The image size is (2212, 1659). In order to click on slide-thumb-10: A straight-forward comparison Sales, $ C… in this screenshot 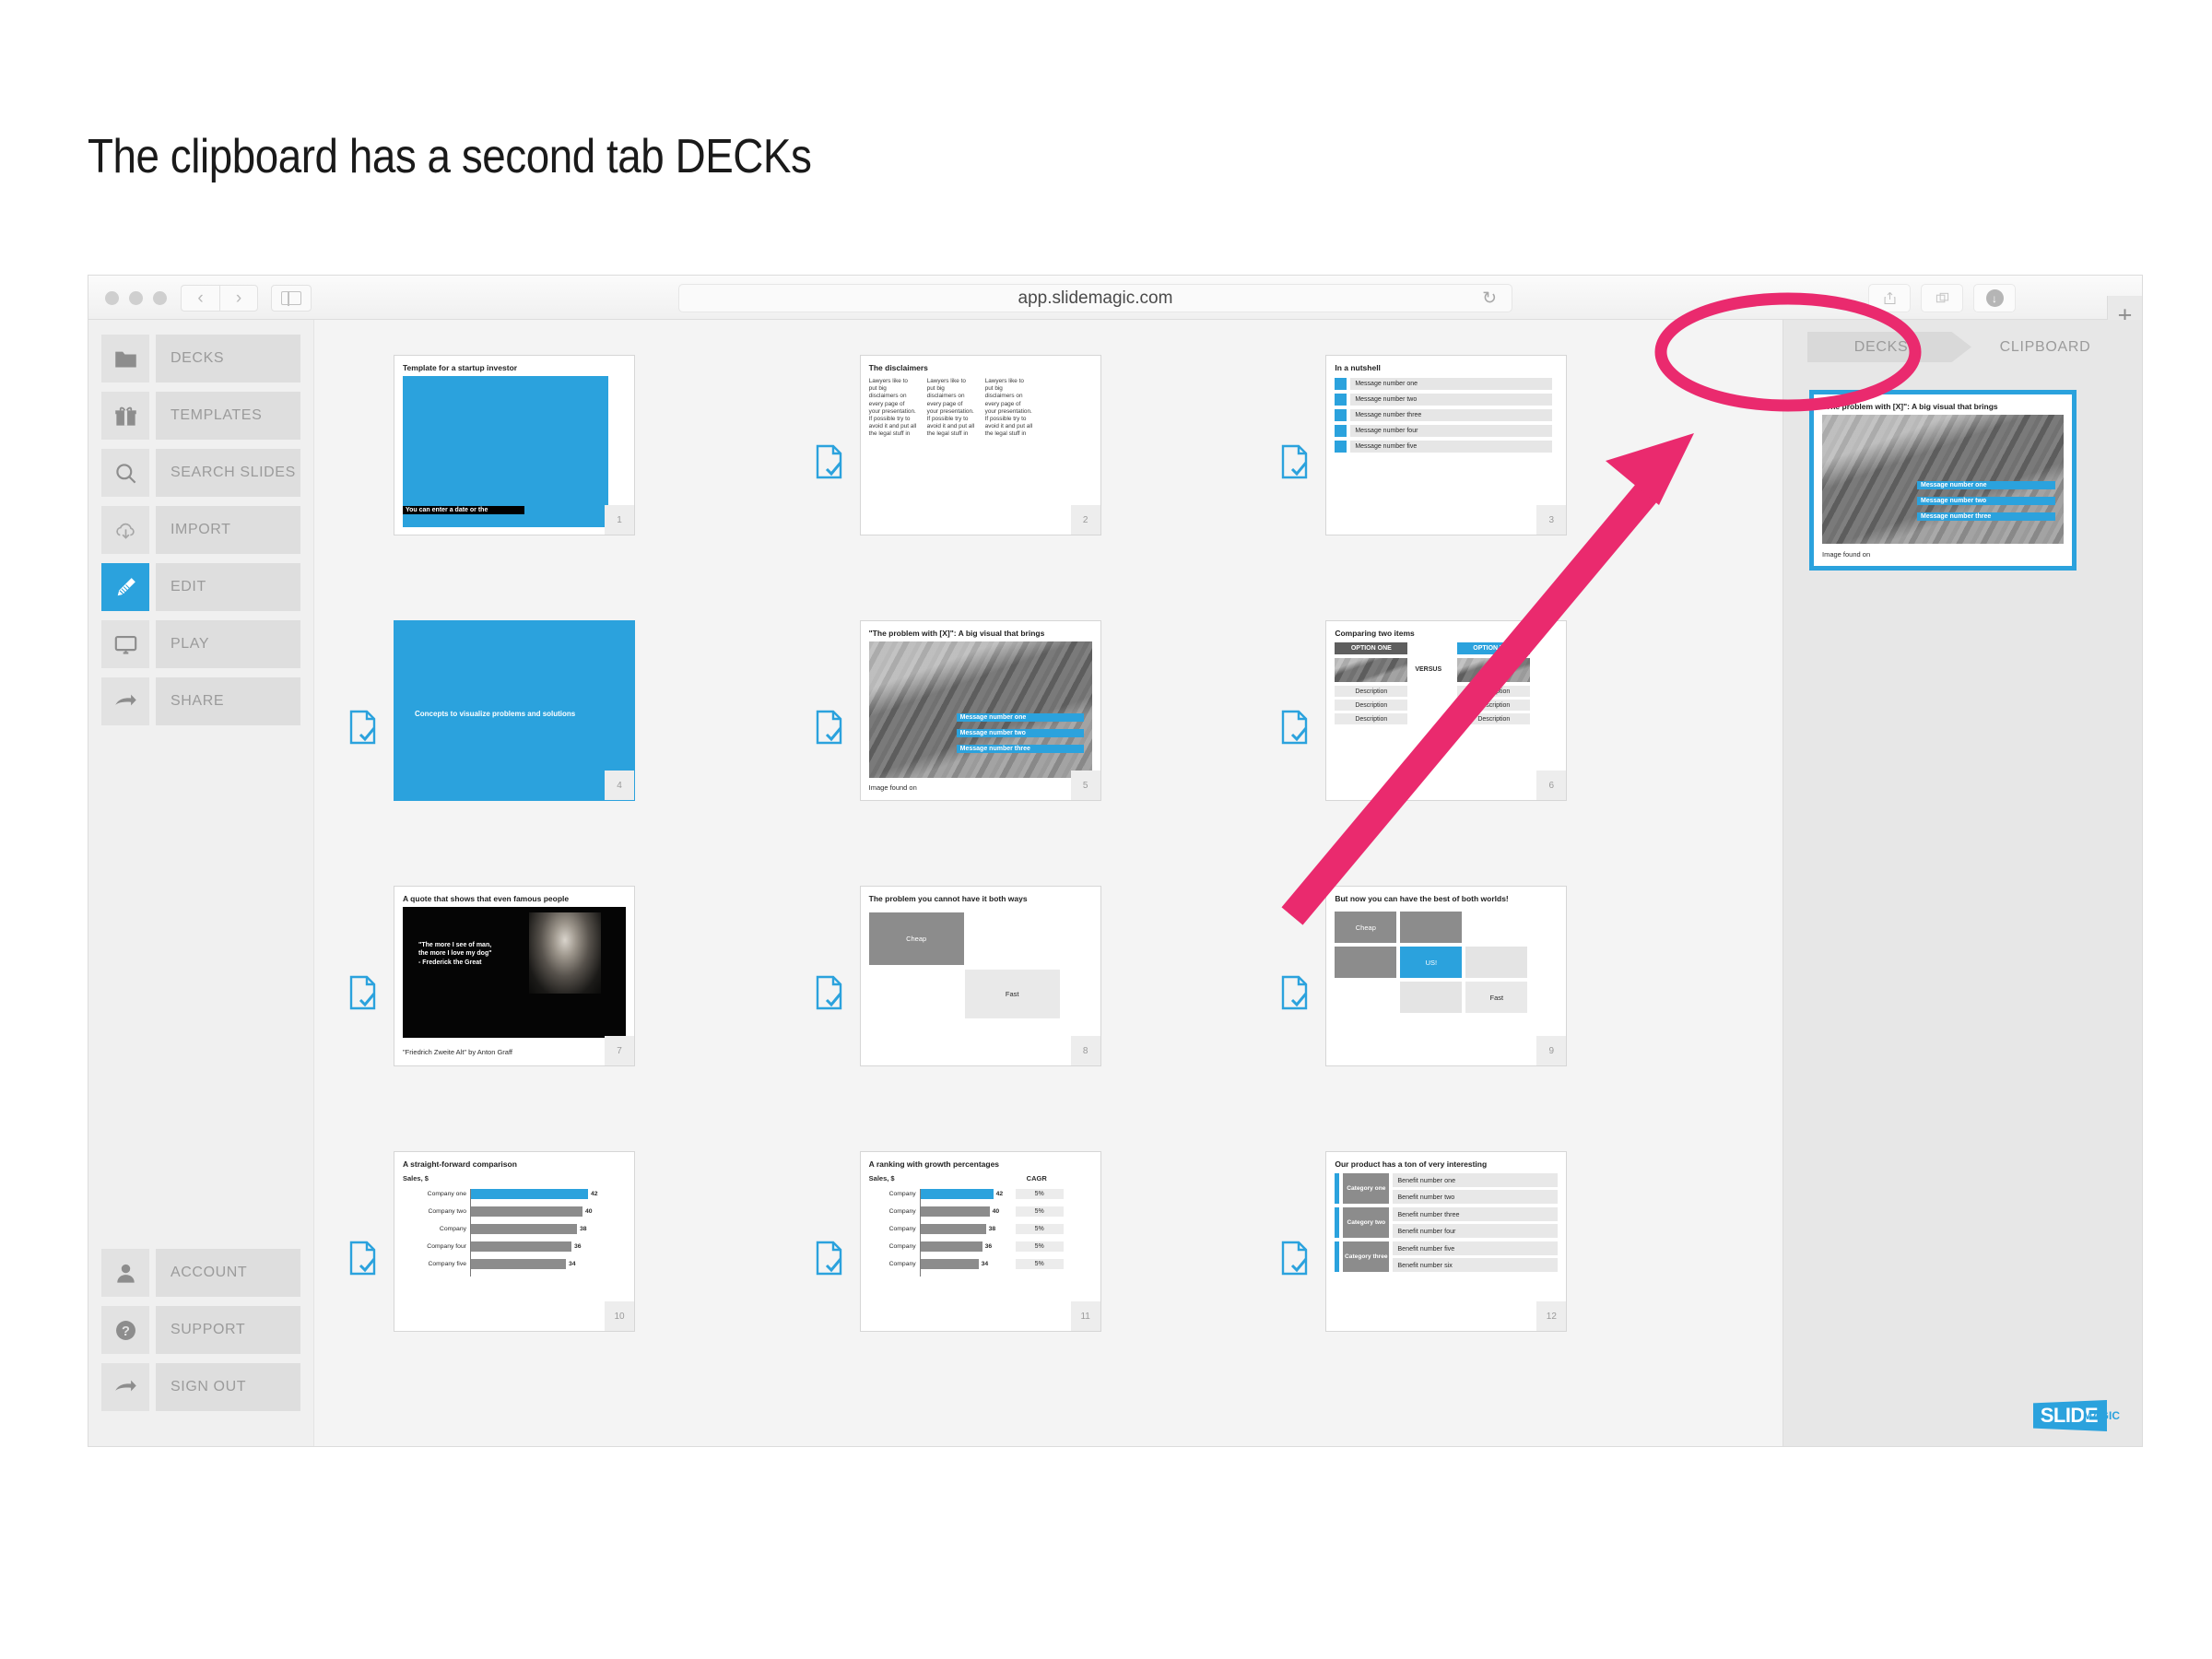, I will do `click(514, 1241)`.